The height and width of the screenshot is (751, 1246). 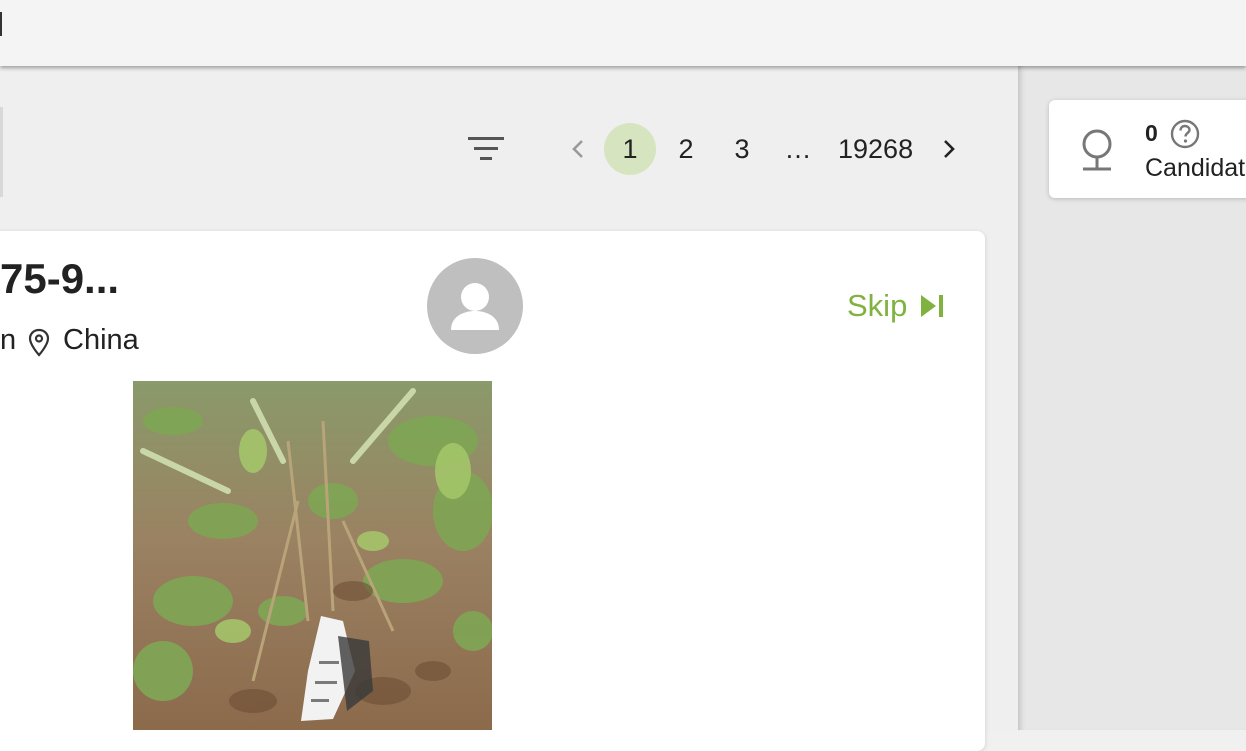 I want to click on user-avatar, so click(x=475, y=306).